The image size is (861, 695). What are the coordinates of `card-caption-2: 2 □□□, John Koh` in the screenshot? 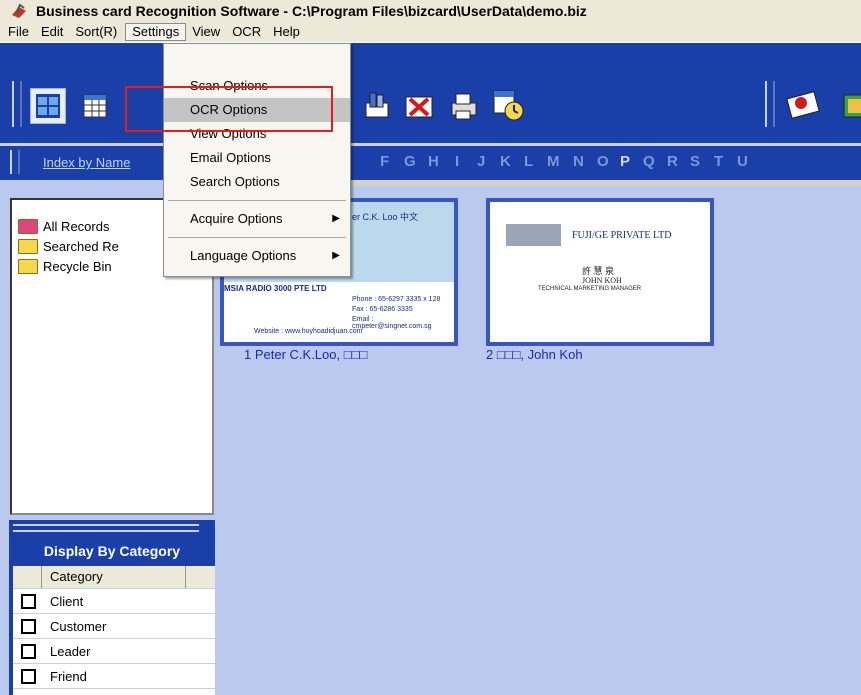 It's located at (534, 354).